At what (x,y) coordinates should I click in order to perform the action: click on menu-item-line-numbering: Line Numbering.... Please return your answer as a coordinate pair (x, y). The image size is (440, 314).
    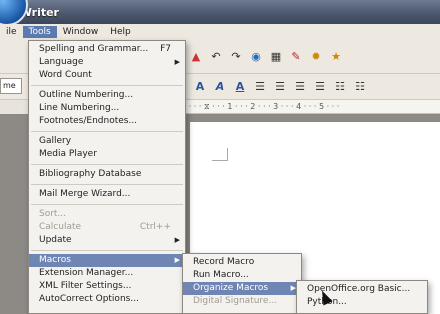
    Looking at the image, I should click on (107, 108).